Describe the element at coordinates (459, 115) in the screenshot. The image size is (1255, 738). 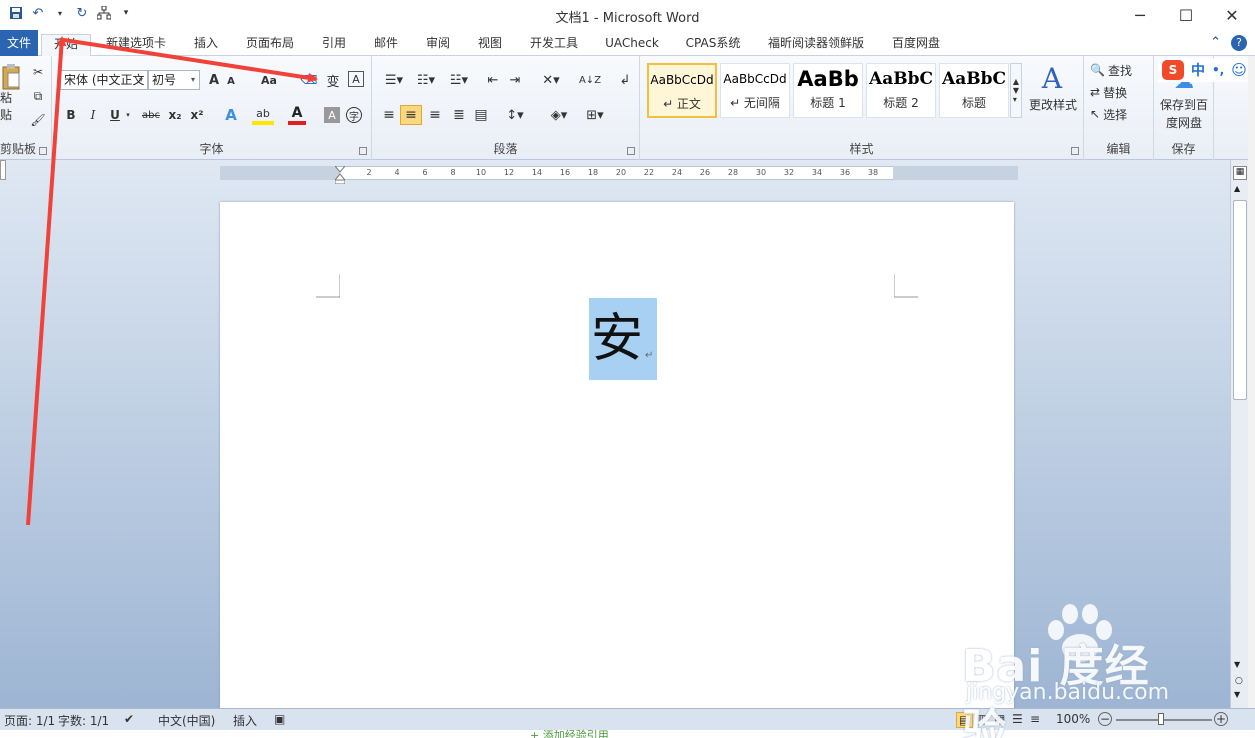
I see `justify-icon: ≣` at that location.